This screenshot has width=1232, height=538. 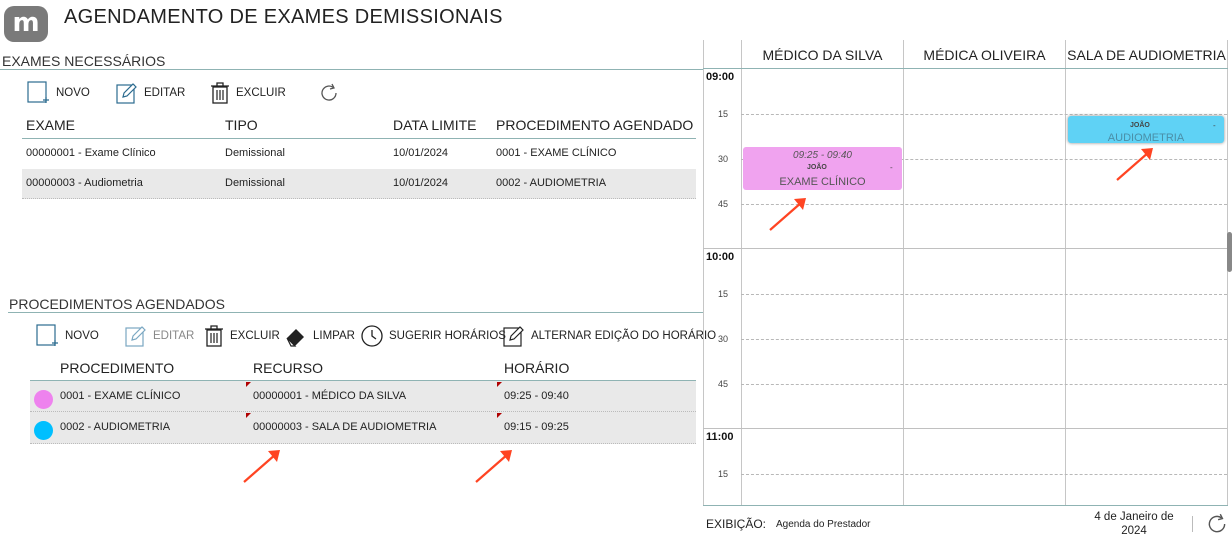 I want to click on exames-col-procedimento: PROCEDIMENTO AGENDADO, so click(x=595, y=125).